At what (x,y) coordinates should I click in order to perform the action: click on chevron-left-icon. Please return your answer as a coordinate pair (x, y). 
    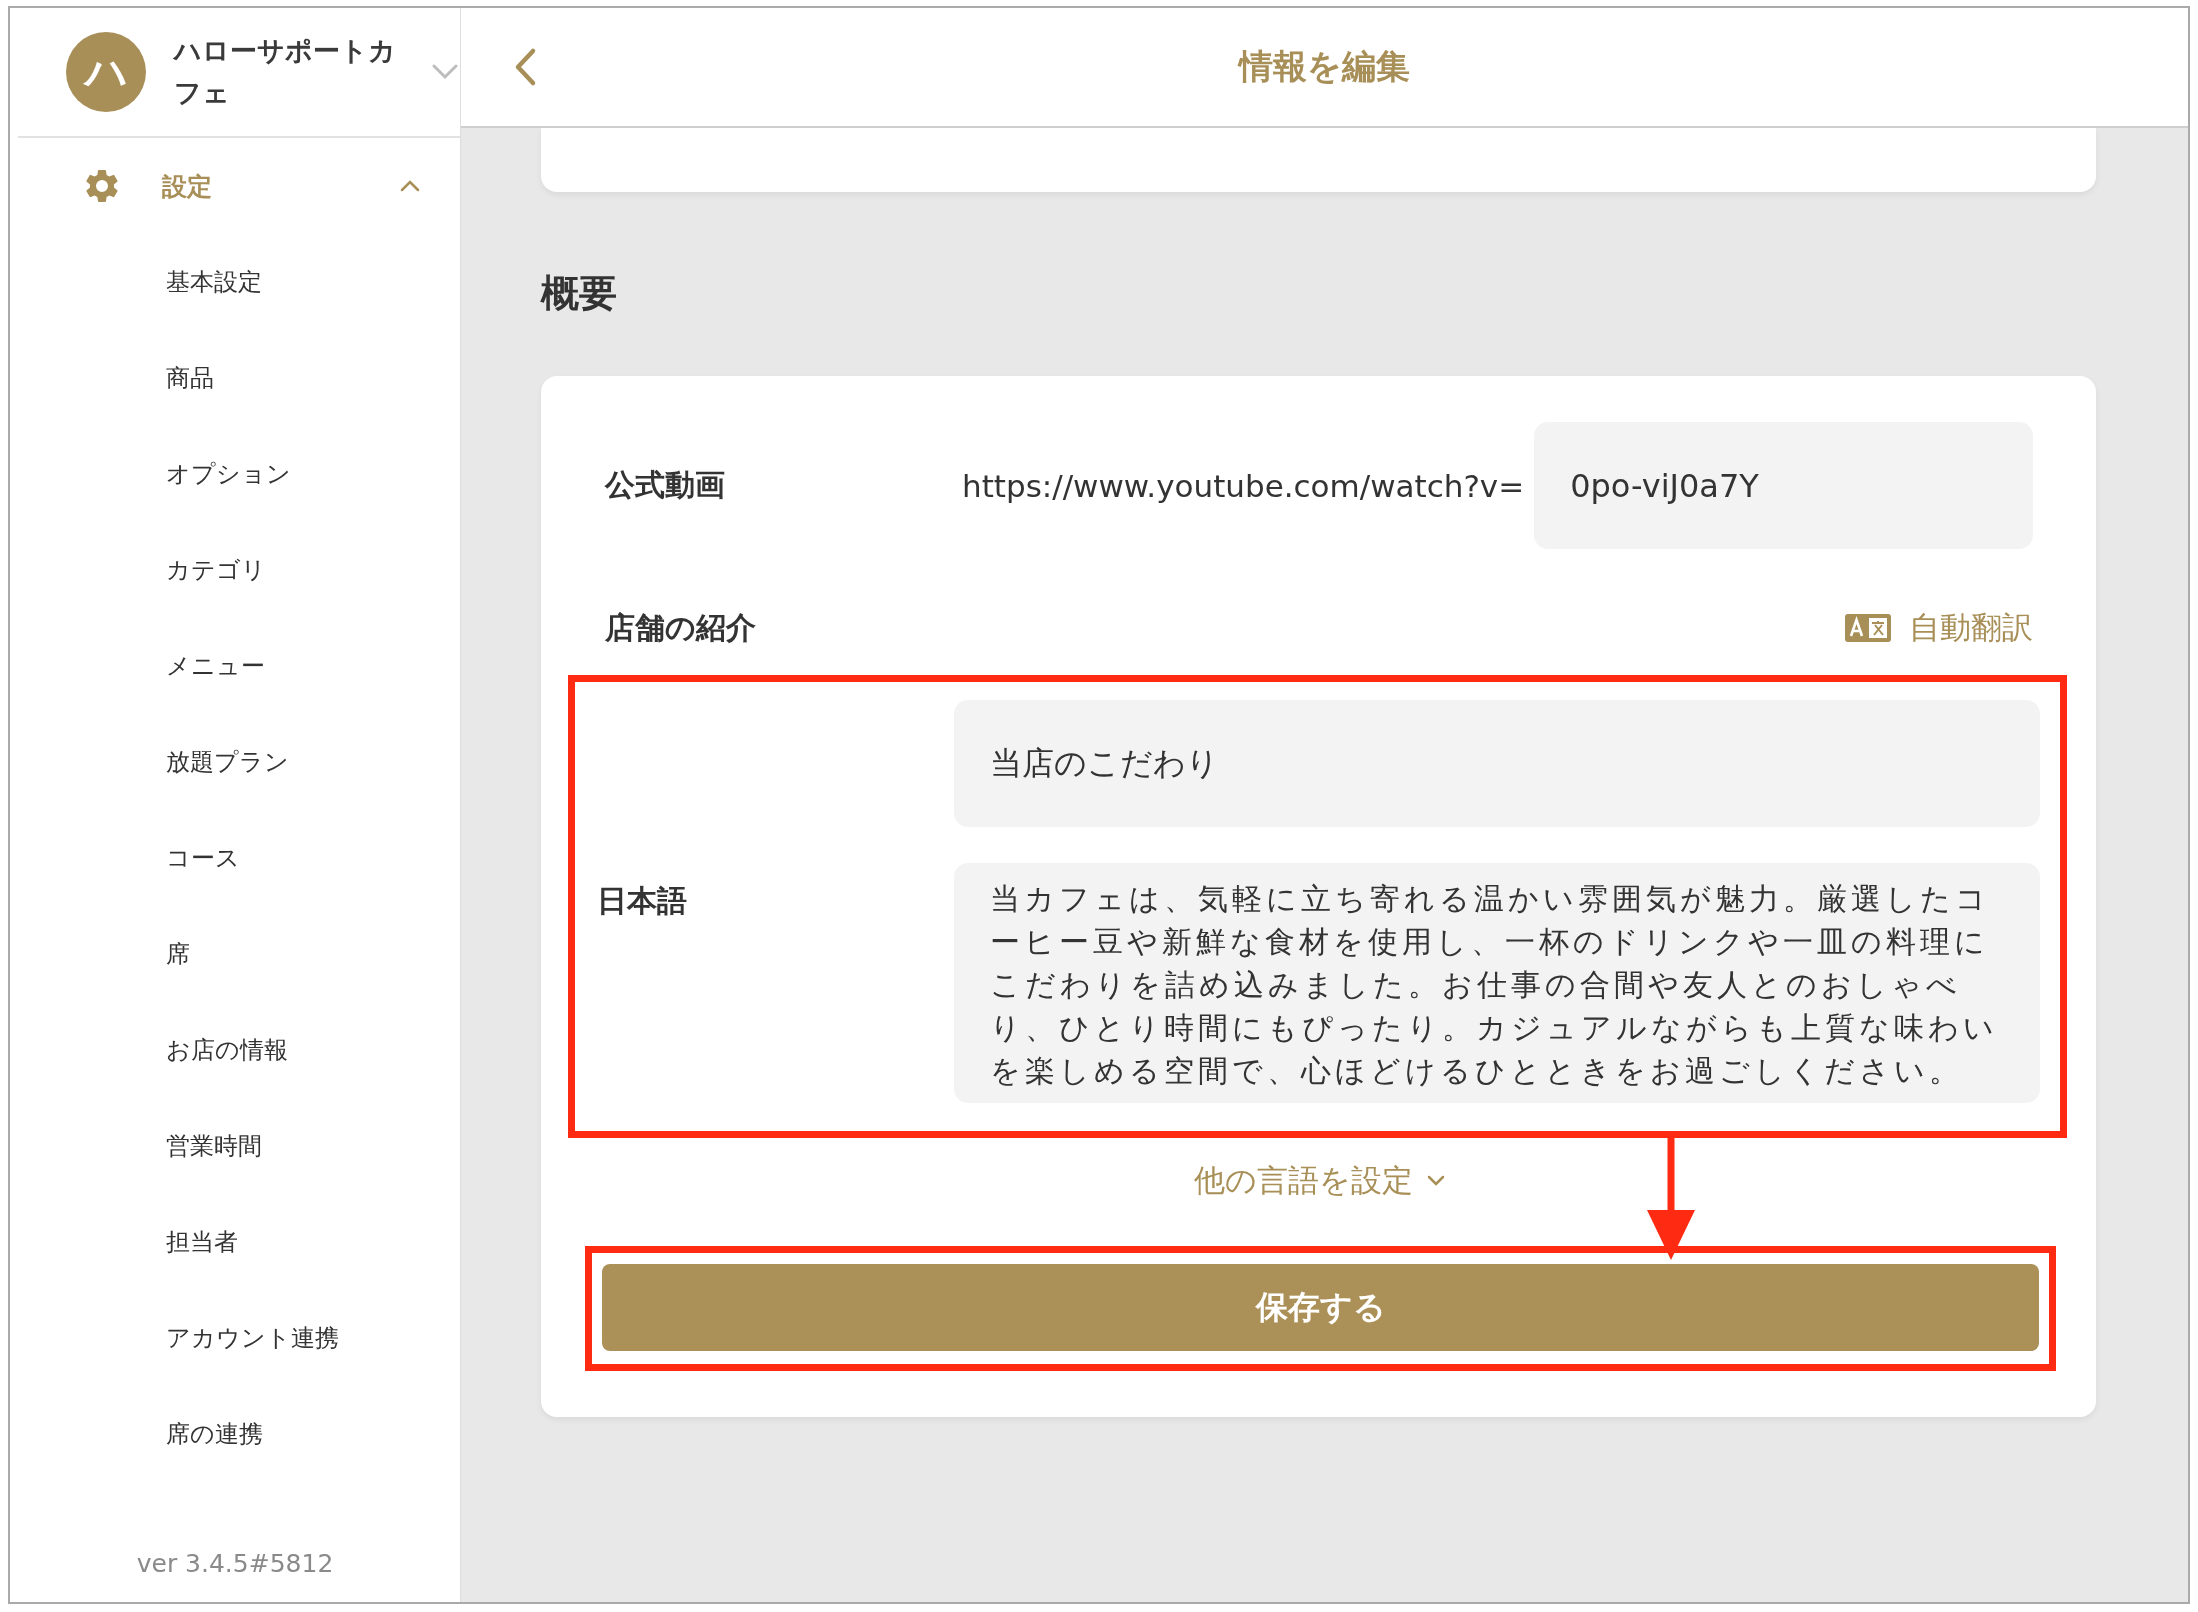
    Looking at the image, I should click on (525, 67).